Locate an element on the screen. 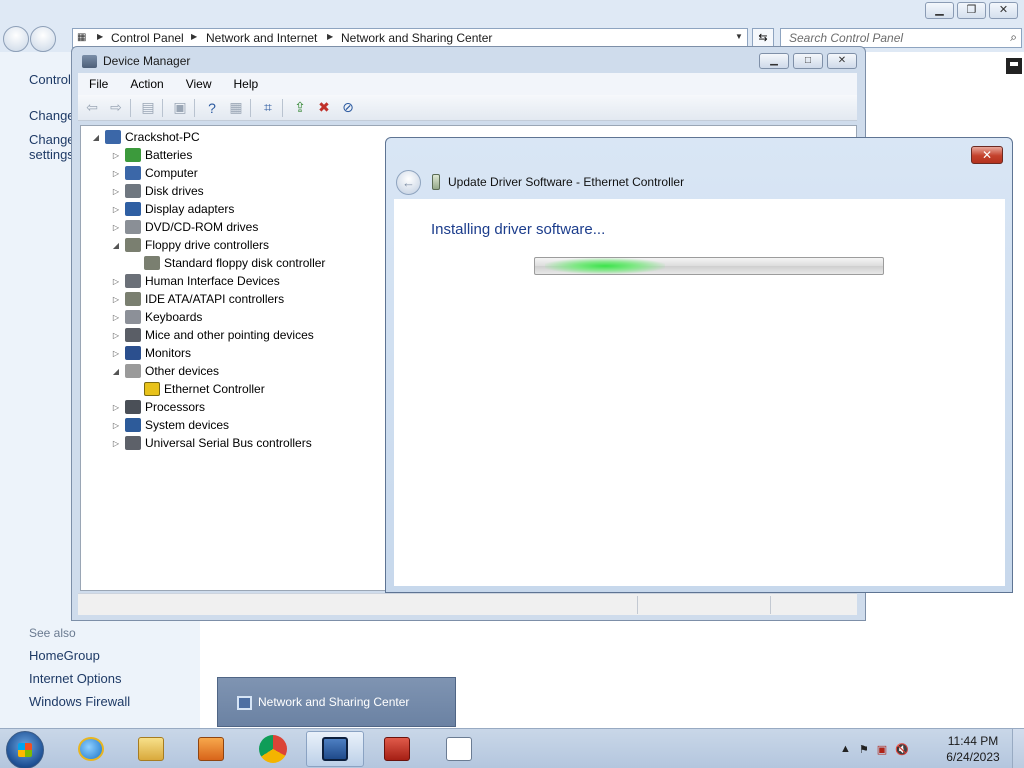 Image resolution: width=1024 pixels, height=768 pixels. action-pane-icon: ▦ is located at coordinates (236, 108).